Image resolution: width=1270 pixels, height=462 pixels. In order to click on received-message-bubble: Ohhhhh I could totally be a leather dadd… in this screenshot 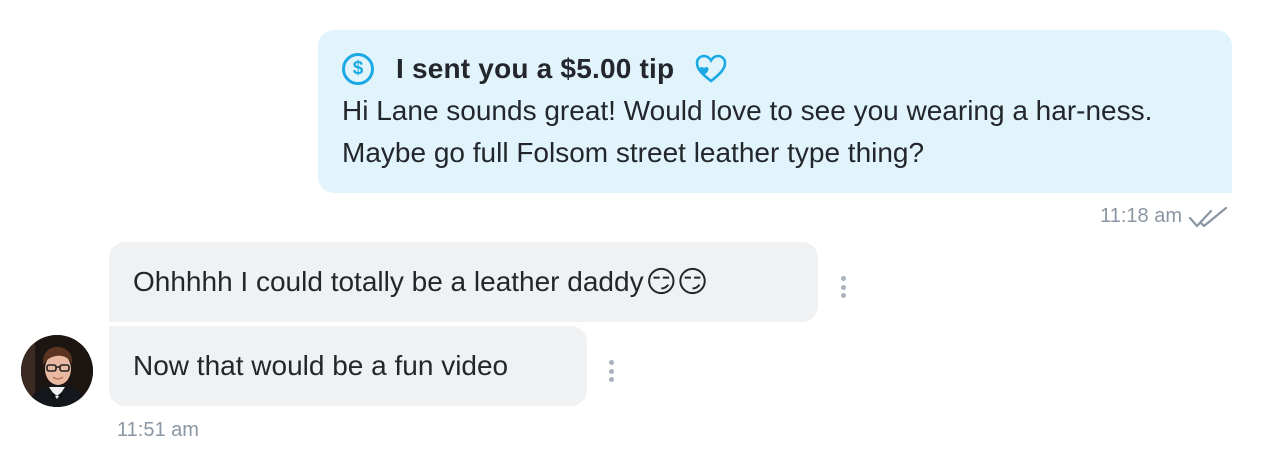, I will do `click(463, 282)`.